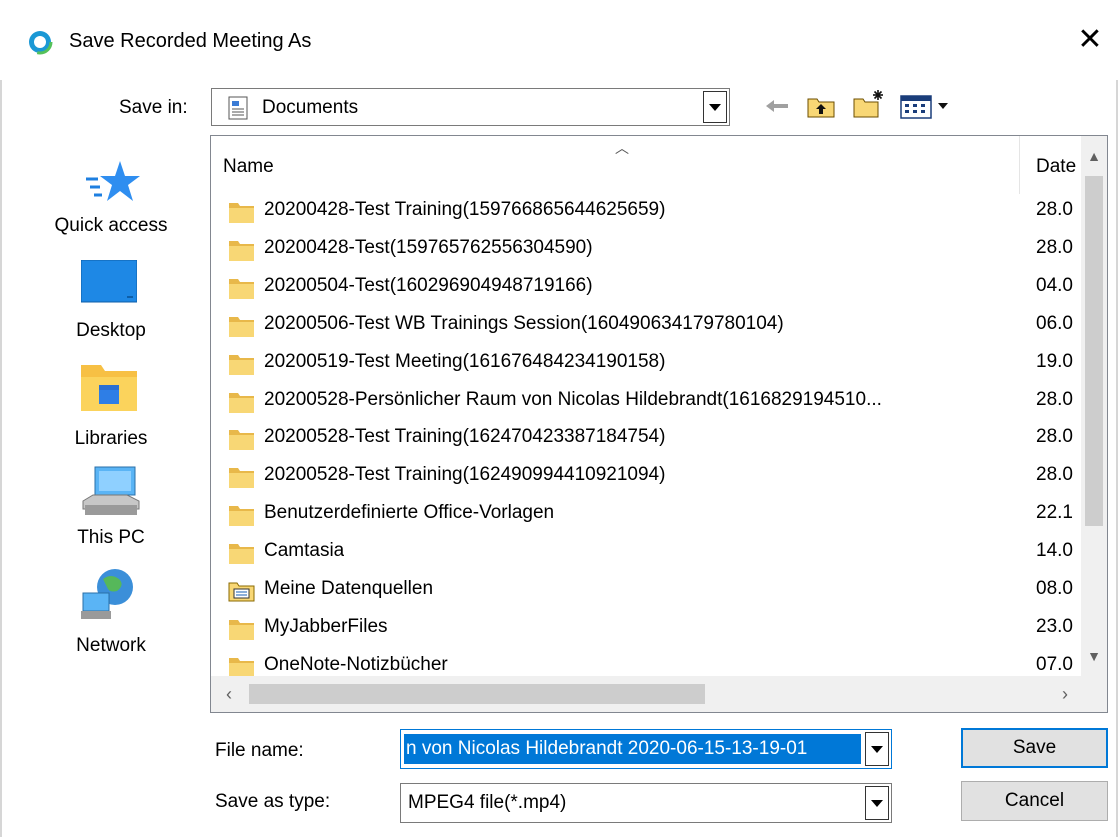  What do you see at coordinates (926, 107) in the screenshot?
I see `view-menu-icon` at bounding box center [926, 107].